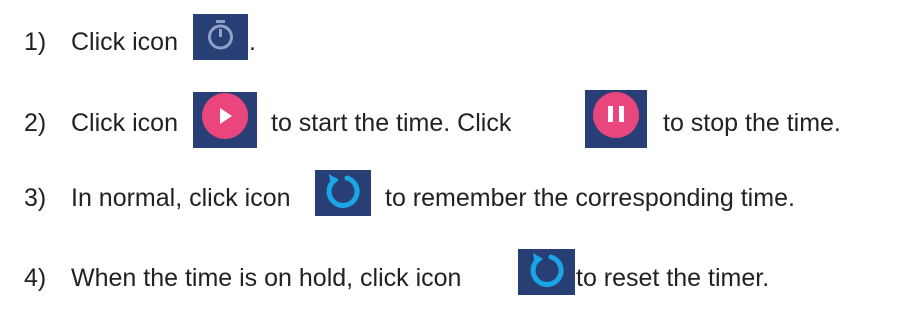 The width and height of the screenshot is (899, 327). What do you see at coordinates (252, 42) in the screenshot?
I see `step-text-end: .` at bounding box center [252, 42].